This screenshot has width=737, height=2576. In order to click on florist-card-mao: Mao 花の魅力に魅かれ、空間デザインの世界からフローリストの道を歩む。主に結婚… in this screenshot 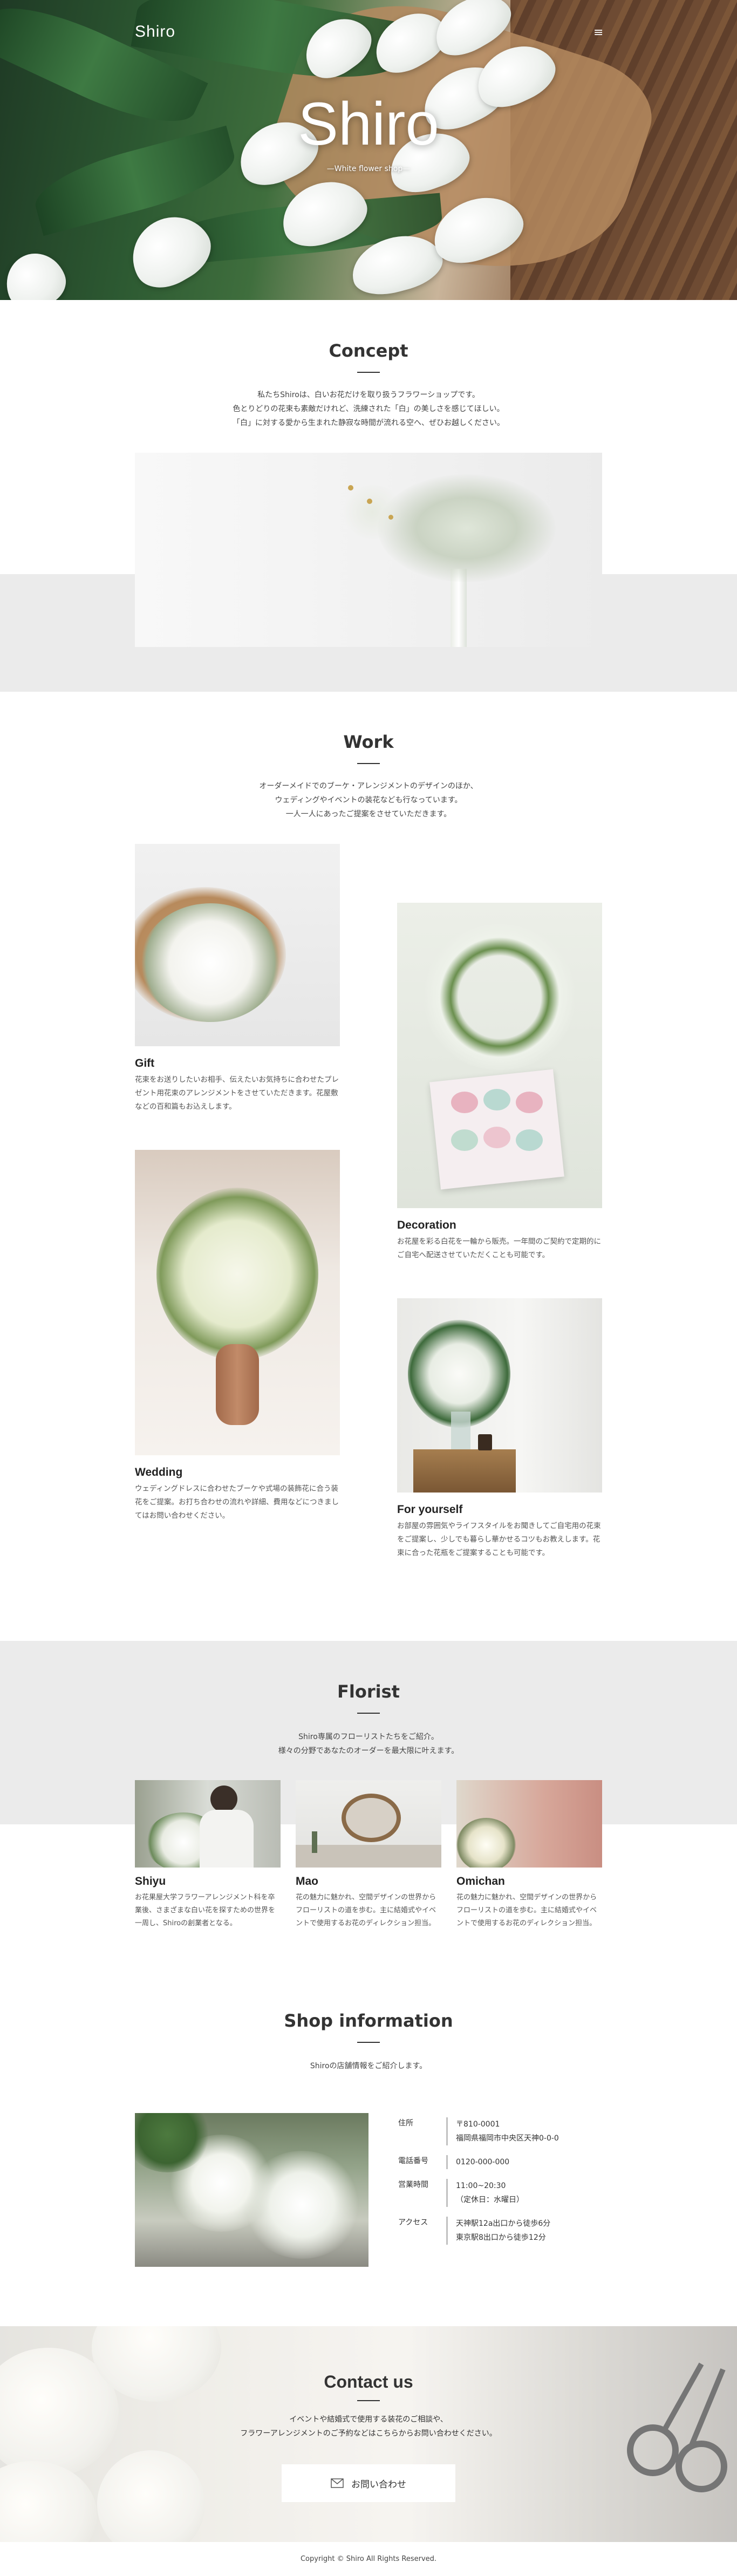, I will do `click(368, 1855)`.